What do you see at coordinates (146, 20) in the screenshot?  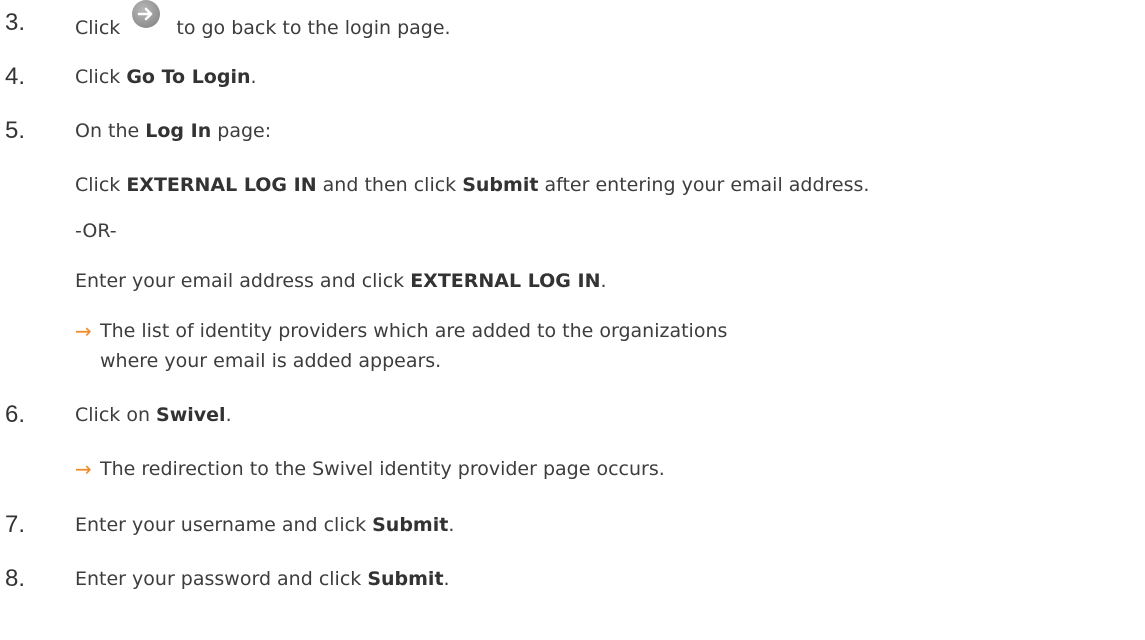 I see `arrow-right-circle-icon` at bounding box center [146, 20].